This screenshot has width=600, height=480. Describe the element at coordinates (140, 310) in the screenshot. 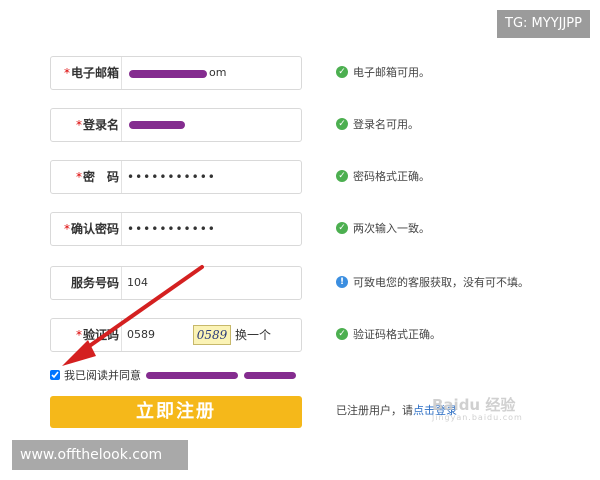

I see `arrow-shaft` at that location.